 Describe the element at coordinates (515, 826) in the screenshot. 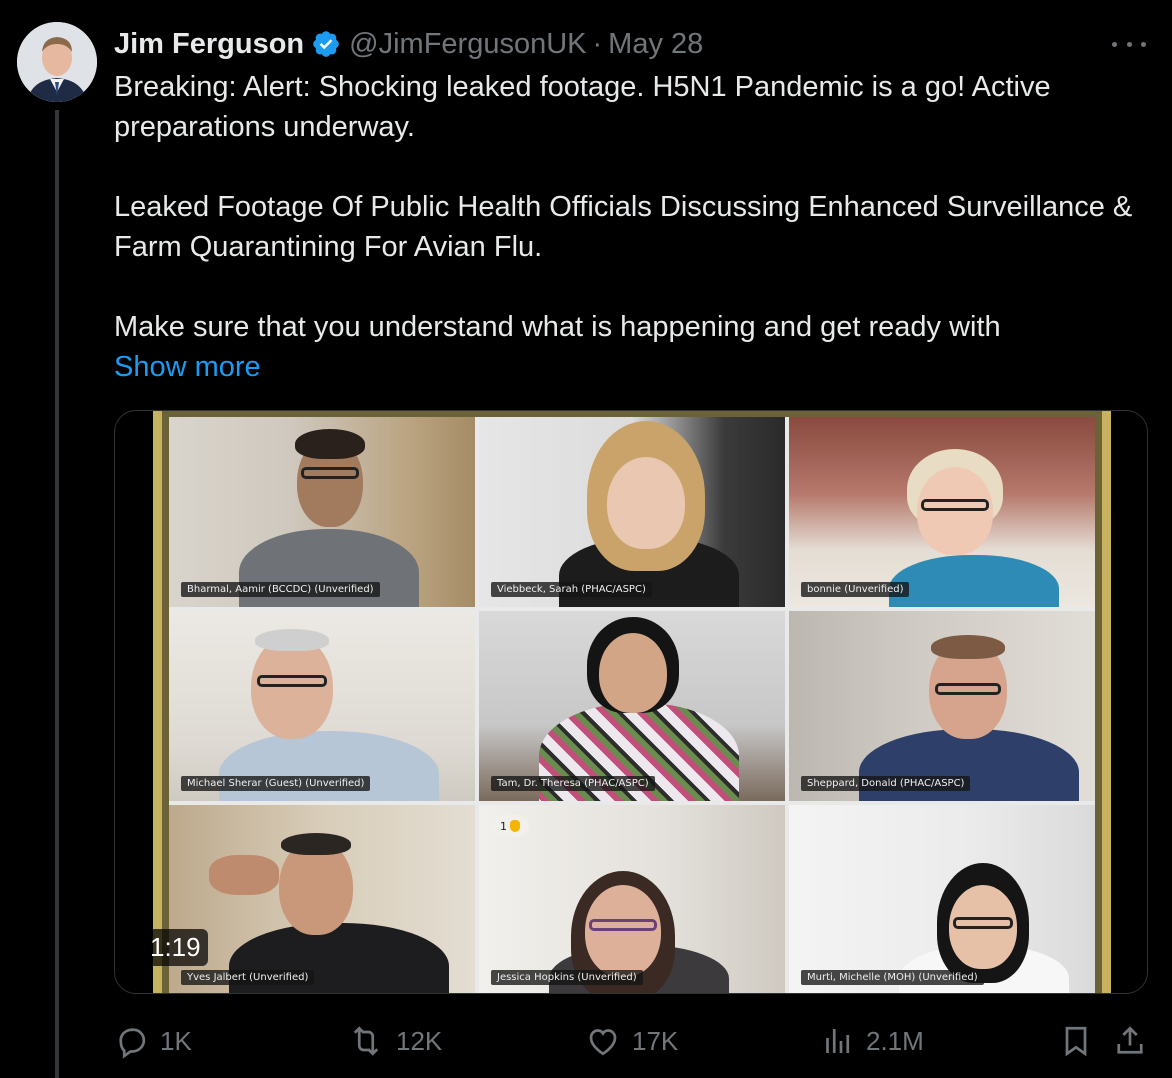

I see `raised-hand-icon` at that location.